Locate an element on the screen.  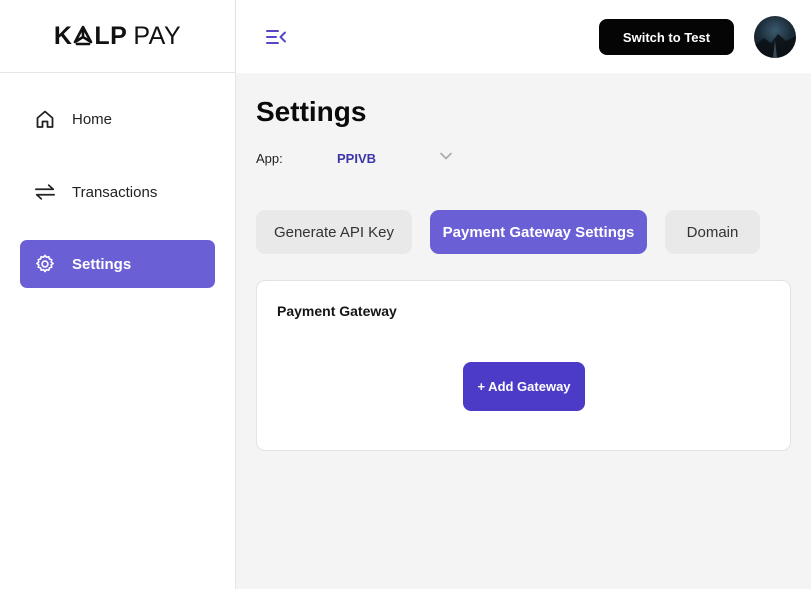
sidebar-item-label: Settings is located at coordinates (102, 264).